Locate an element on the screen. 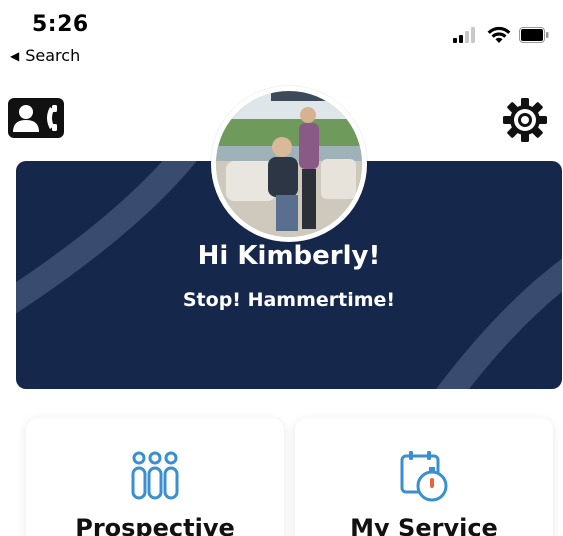 This screenshot has width=563, height=536. wifi-icon is located at coordinates (499, 34).